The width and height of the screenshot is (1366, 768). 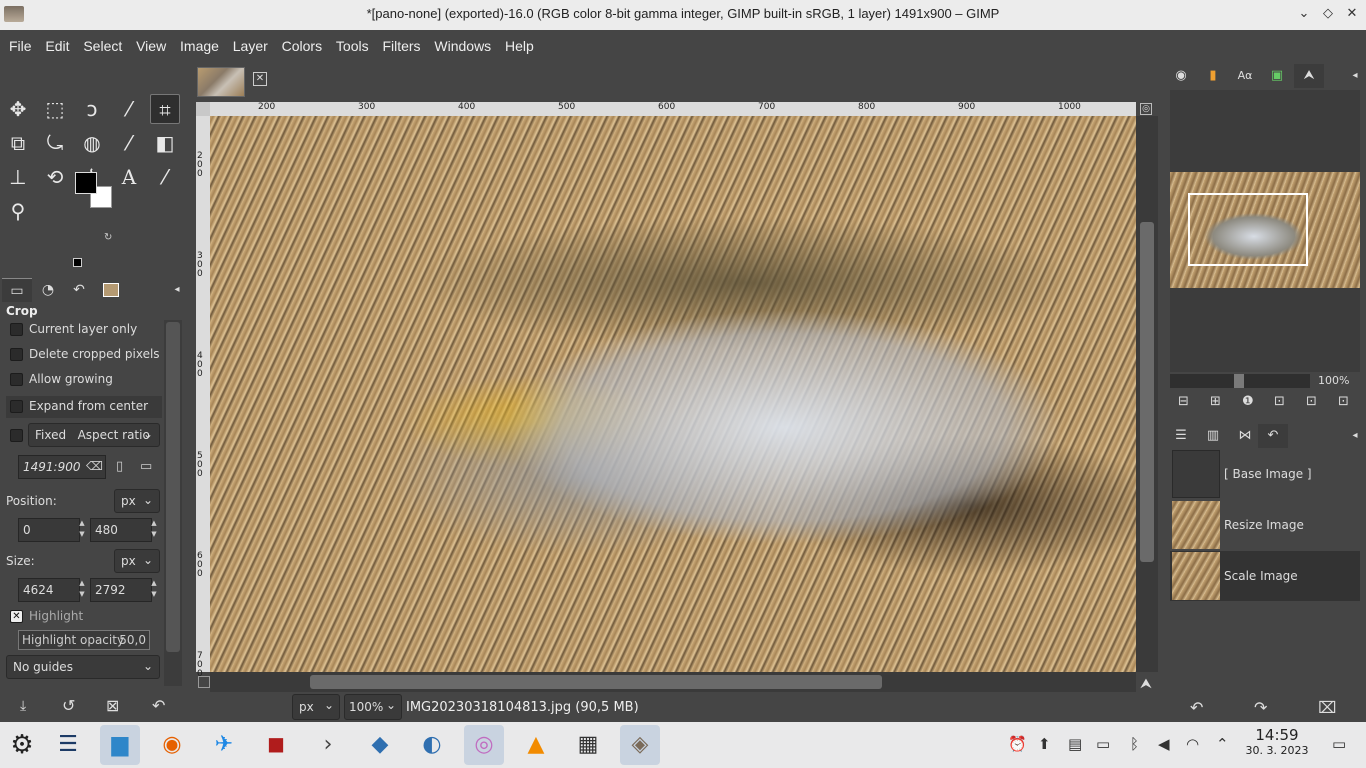 I want to click on clipboard-icon: ▤, so click(x=1075, y=744).